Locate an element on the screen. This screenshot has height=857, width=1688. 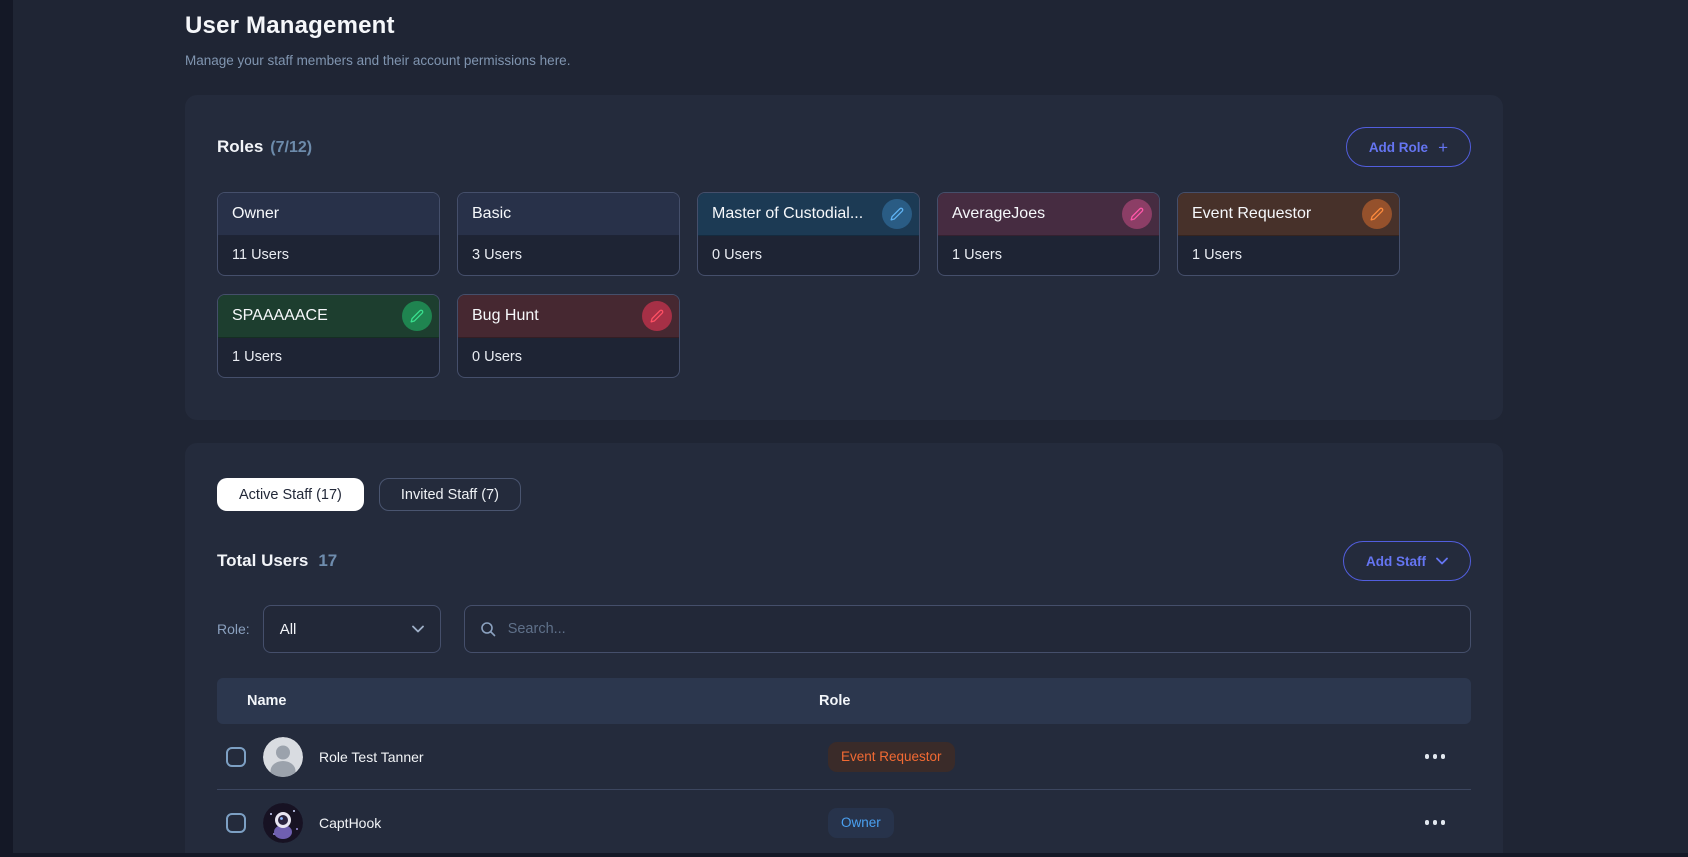
role-card-name: Owner is located at coordinates (256, 213).